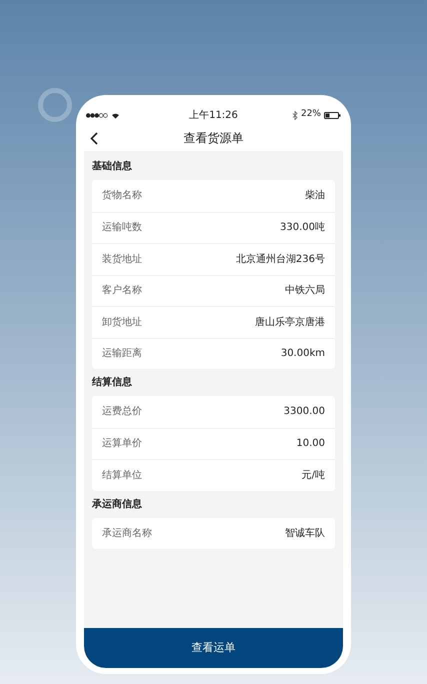  I want to click on field-value: 柴油, so click(315, 196).